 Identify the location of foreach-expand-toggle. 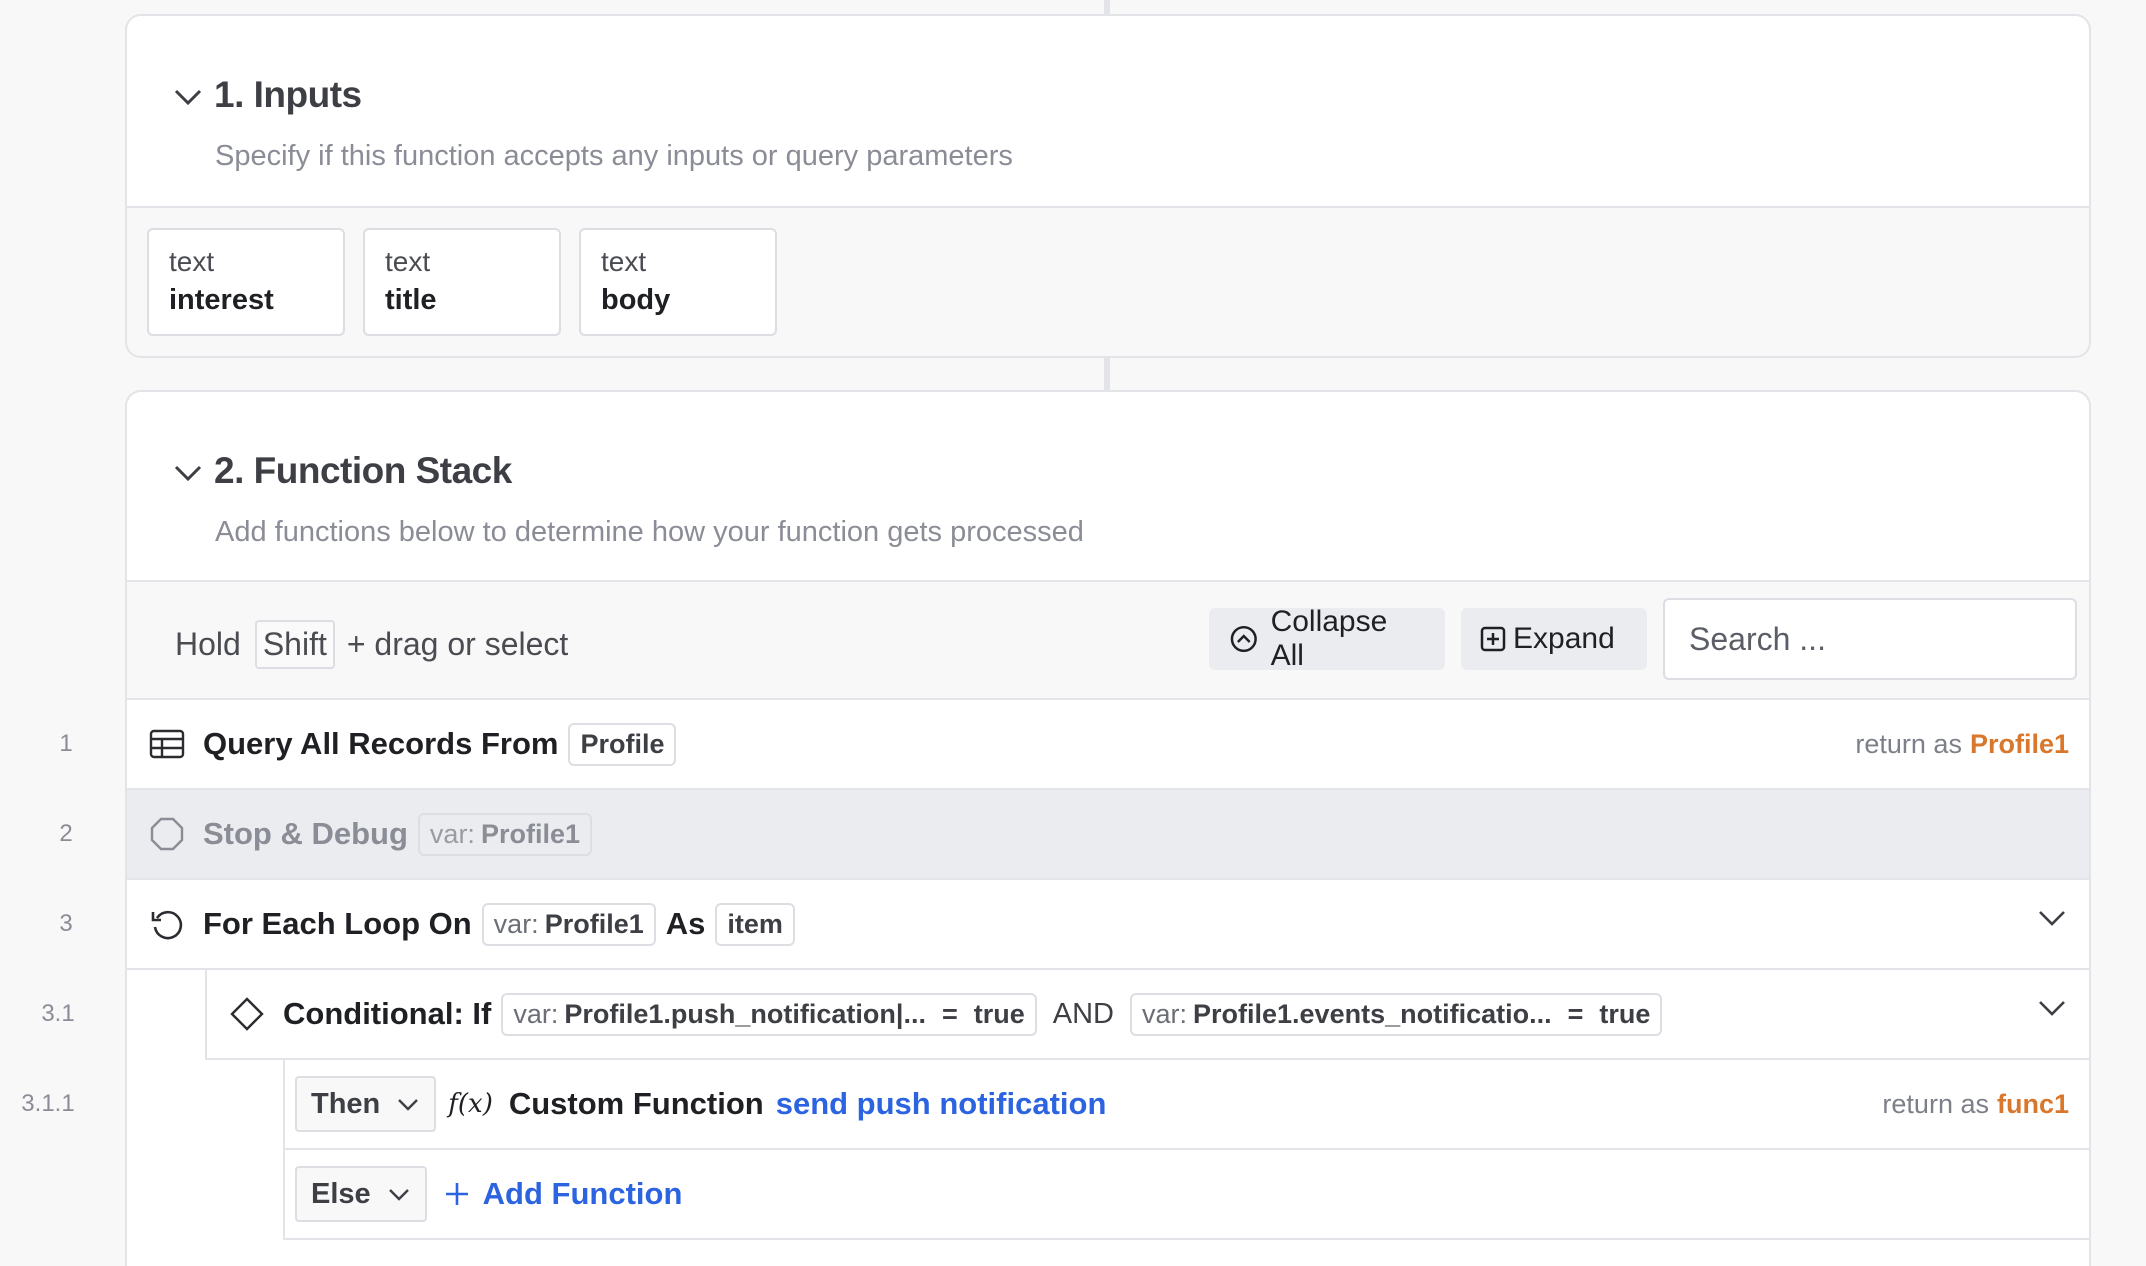
(2052, 920).